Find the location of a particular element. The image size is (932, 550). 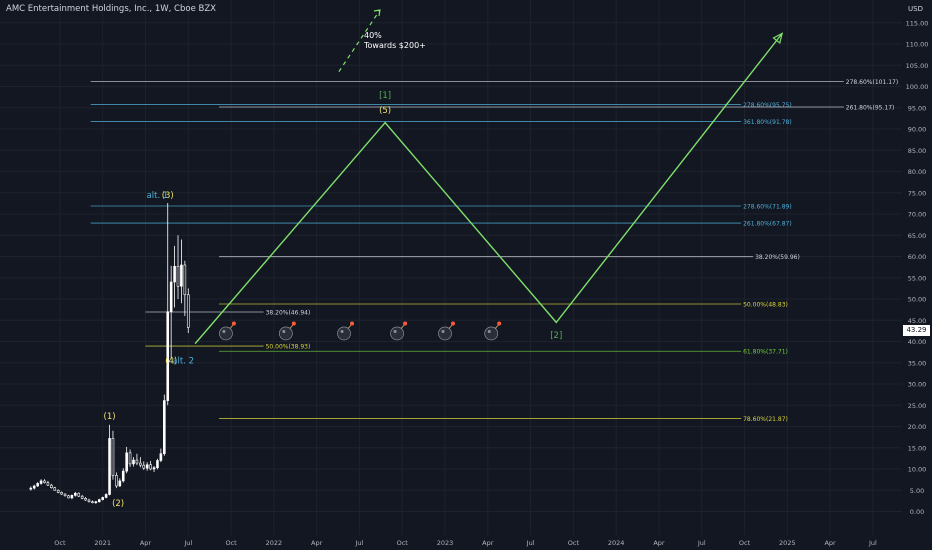

y-tick-label: 115.00 is located at coordinates (917, 23).